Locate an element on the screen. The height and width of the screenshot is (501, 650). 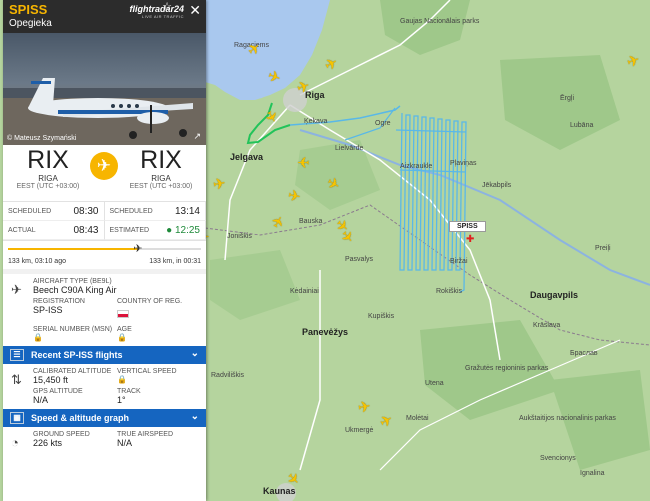
graph-icon: ▦ is located at coordinates (17, 418).